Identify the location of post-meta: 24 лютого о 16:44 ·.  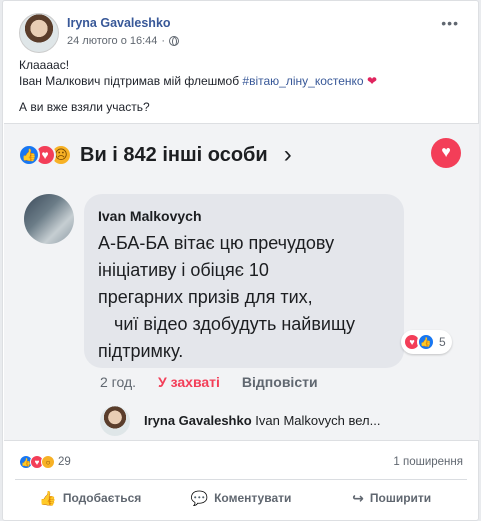
(123, 41).